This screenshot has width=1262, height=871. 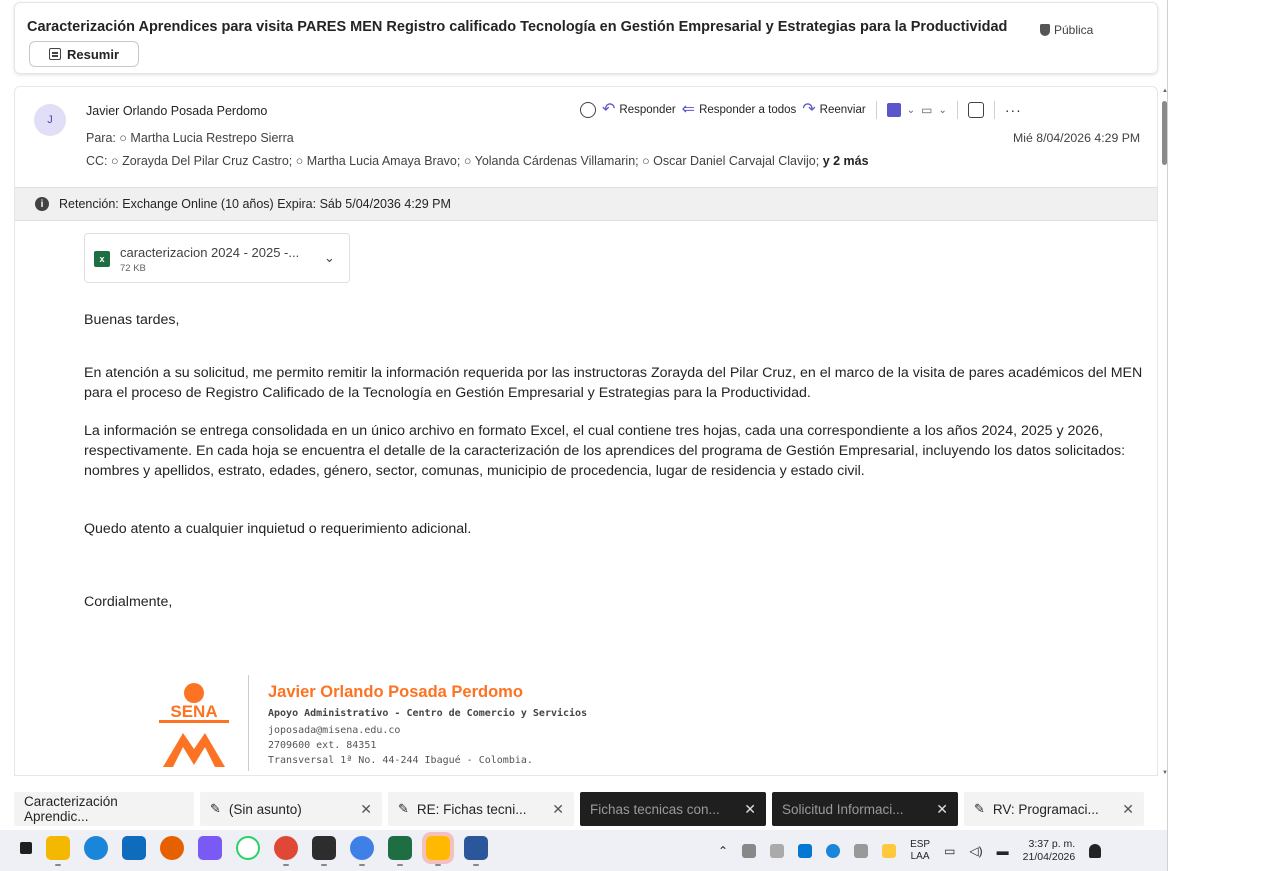 I want to click on firefox-icon, so click(x=172, y=848).